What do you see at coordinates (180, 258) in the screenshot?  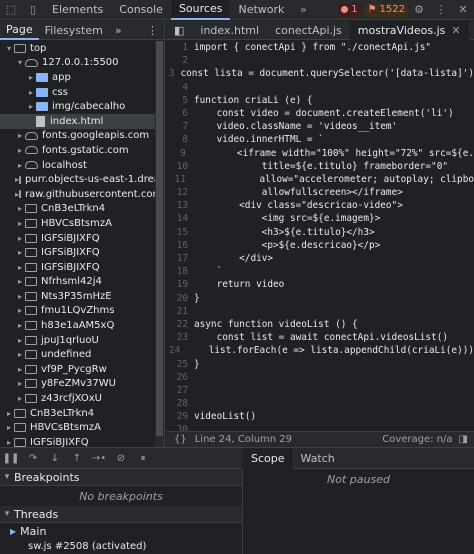 I see `line-number: 17` at bounding box center [180, 258].